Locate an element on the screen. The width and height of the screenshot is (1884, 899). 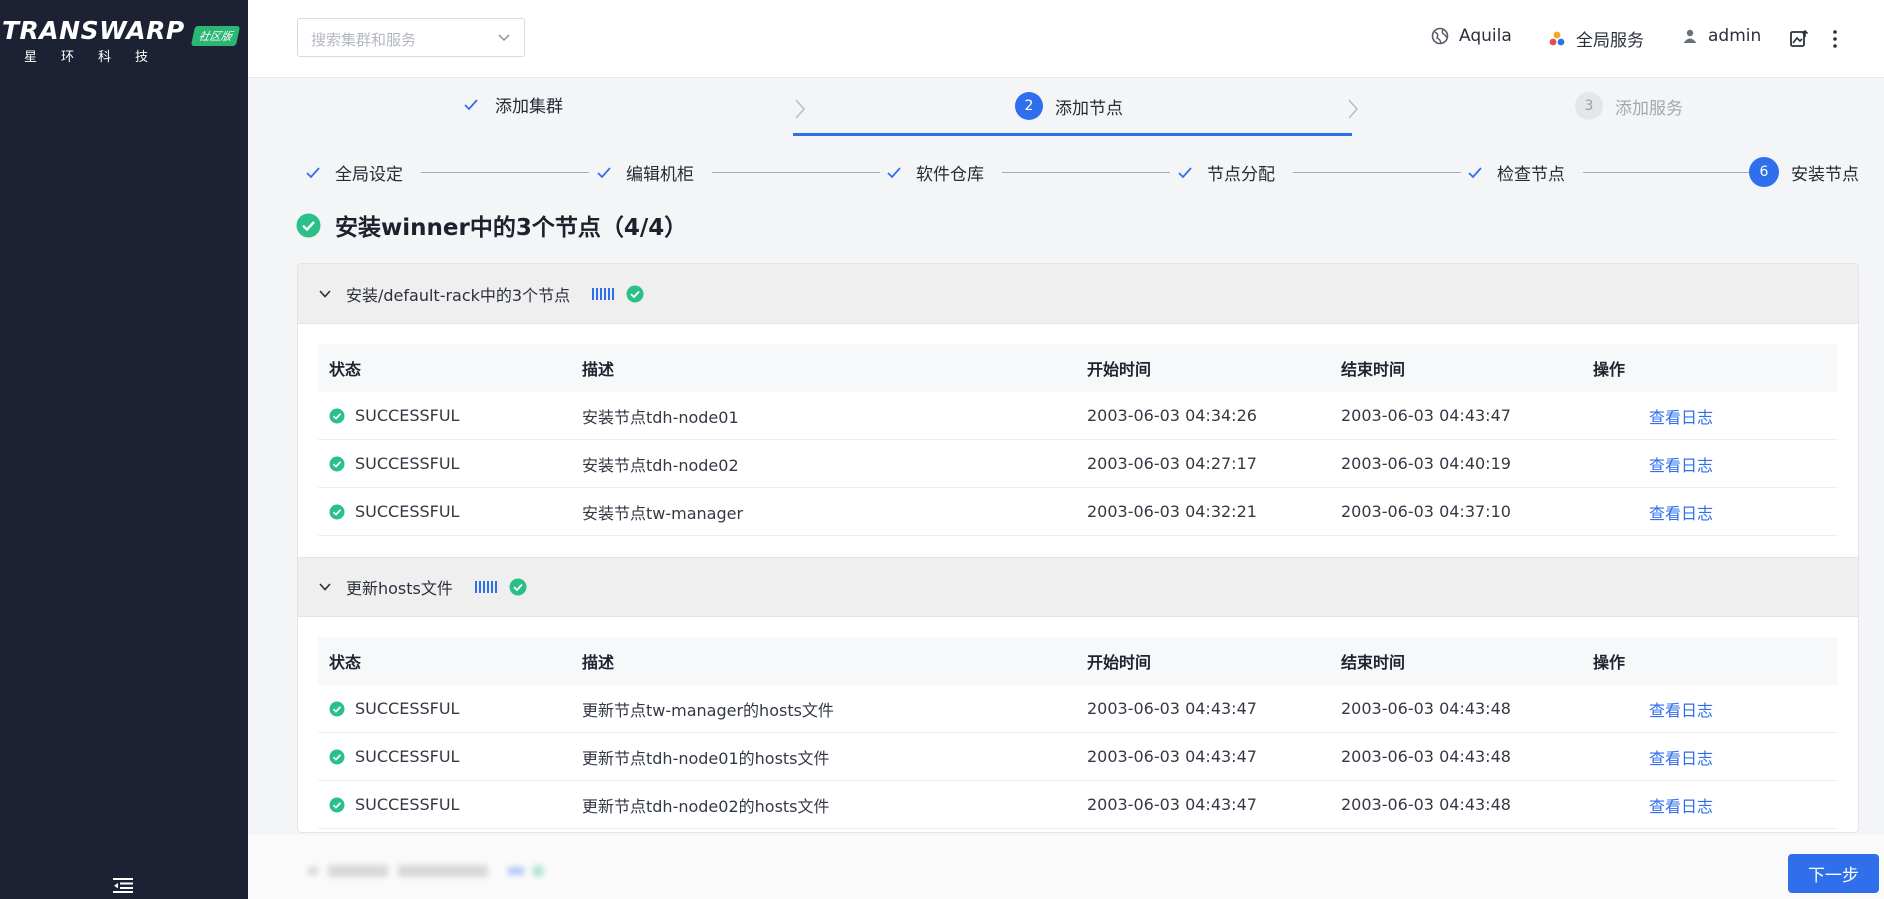
step-add-services: 3 添加服务 is located at coordinates (1629, 106).